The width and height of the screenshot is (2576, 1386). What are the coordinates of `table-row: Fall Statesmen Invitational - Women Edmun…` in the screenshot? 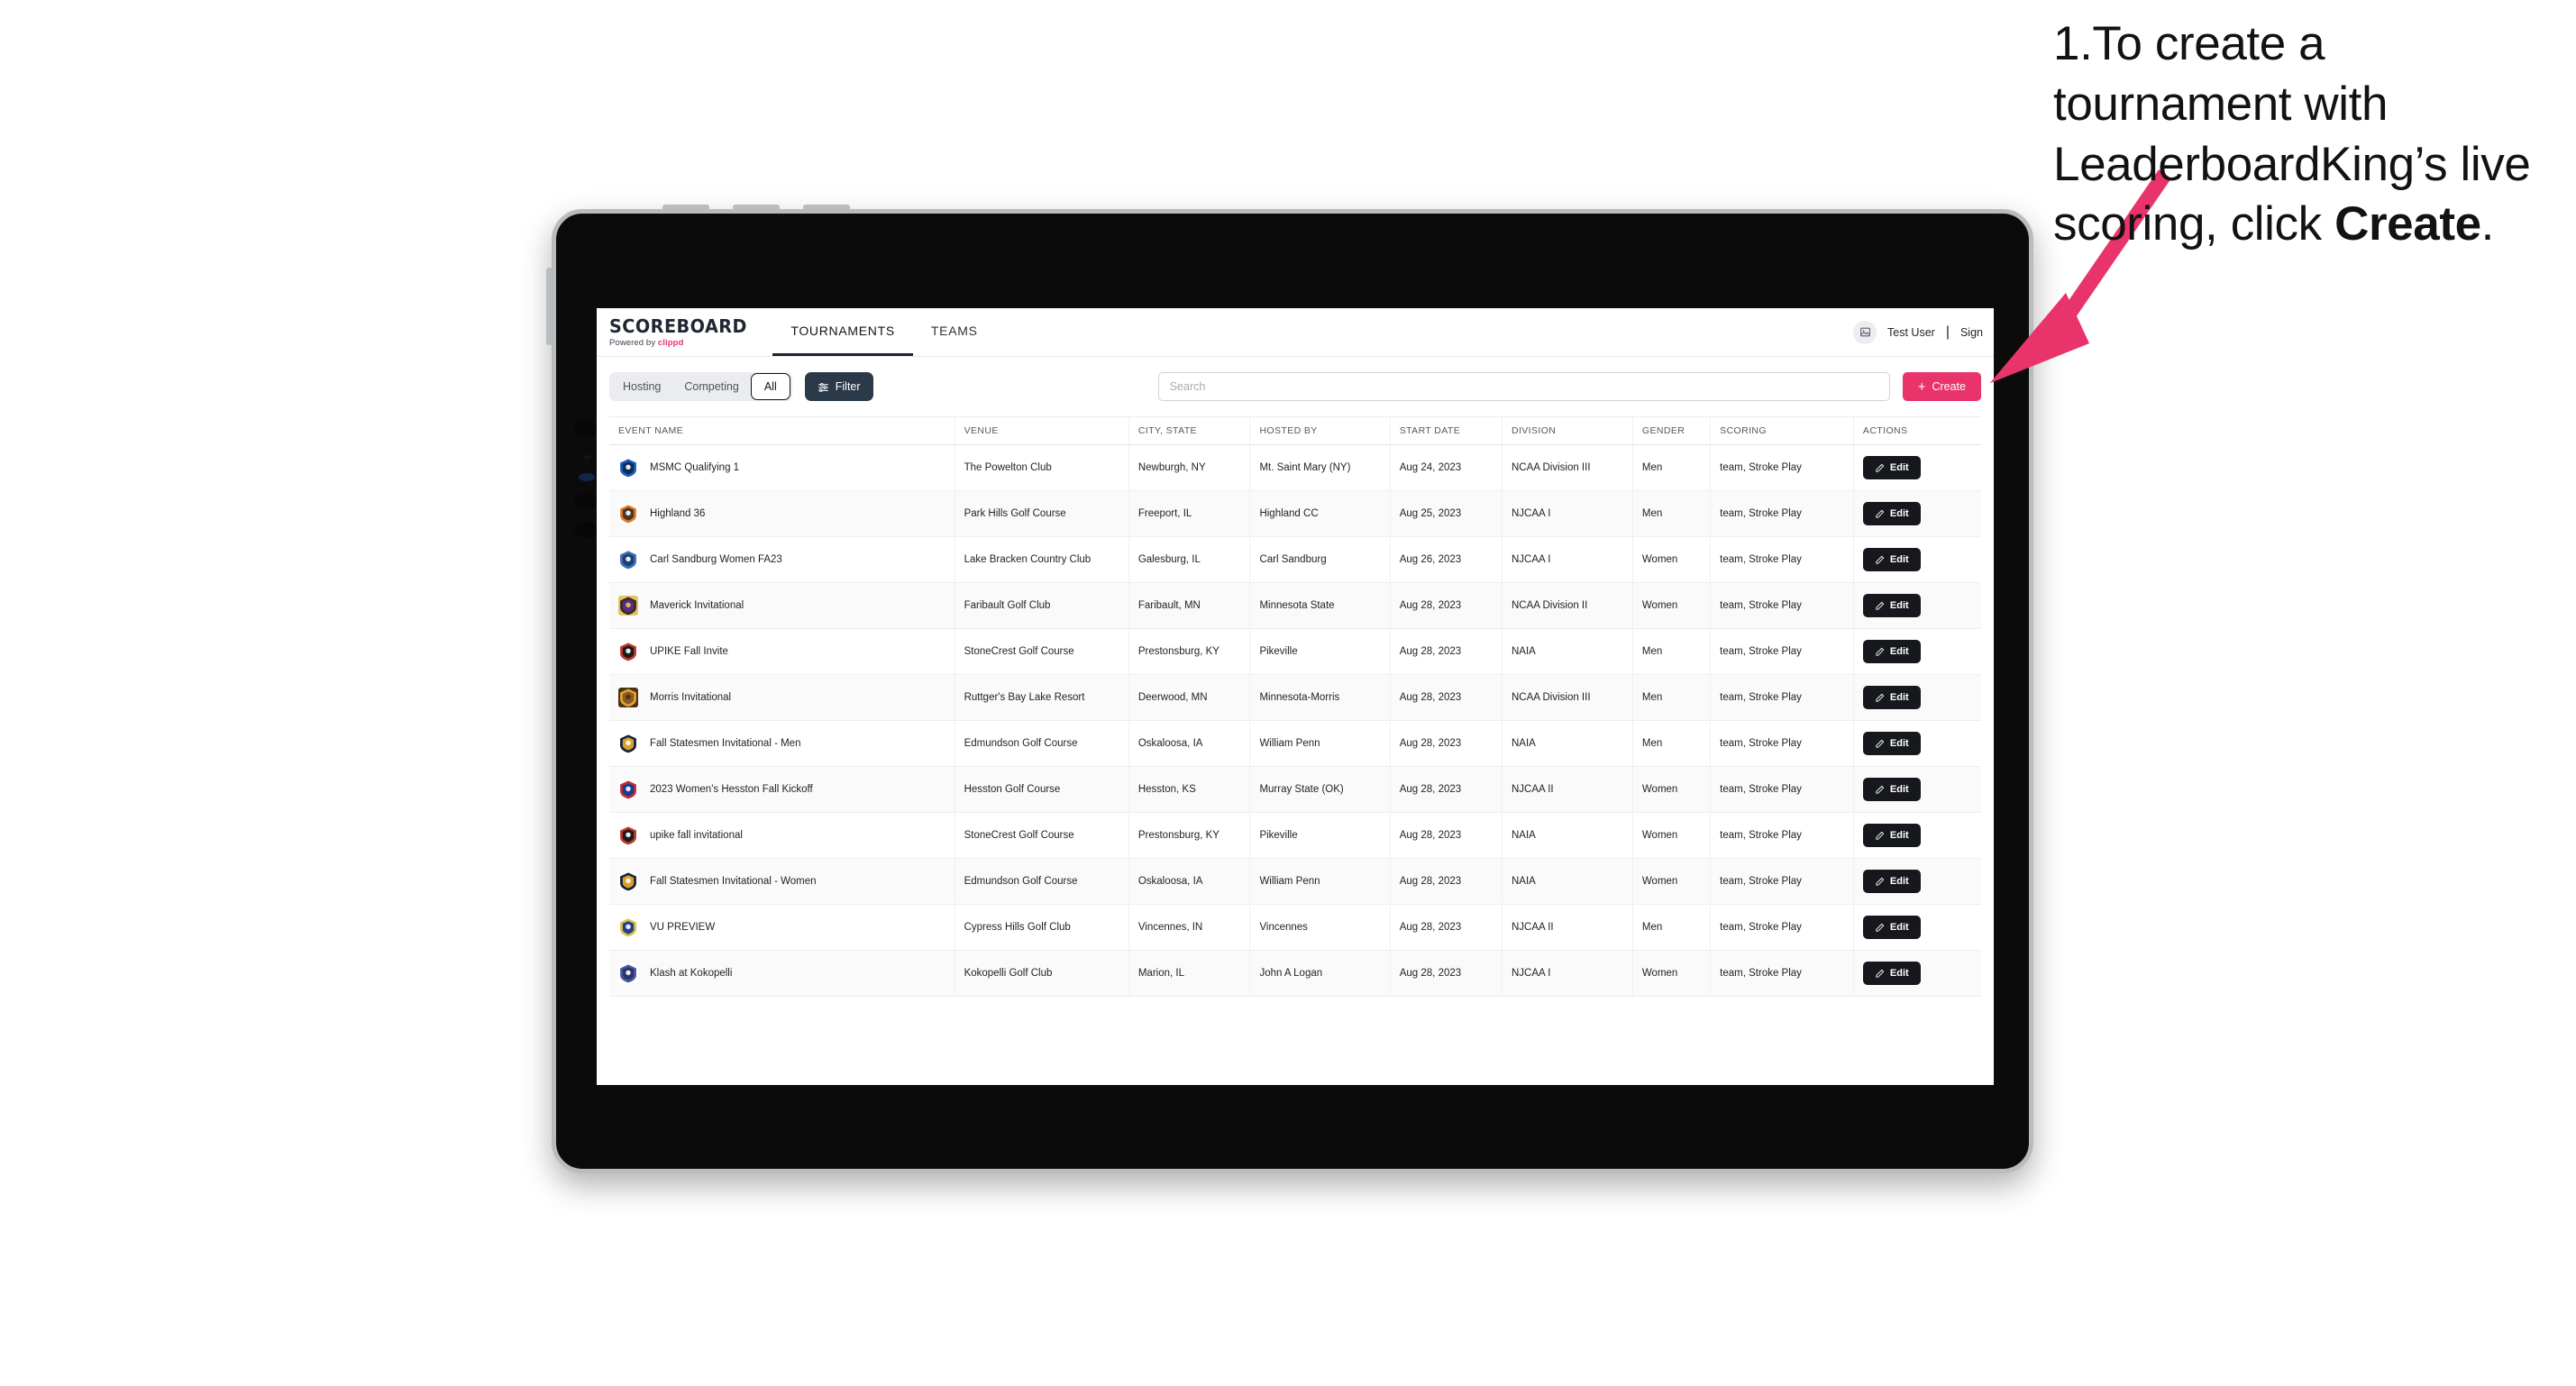 It's located at (1295, 881).